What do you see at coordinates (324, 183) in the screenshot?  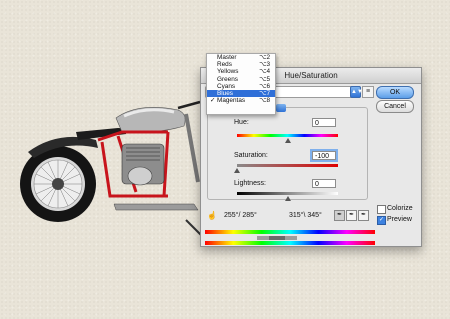 I see `lightness-input: 0` at bounding box center [324, 183].